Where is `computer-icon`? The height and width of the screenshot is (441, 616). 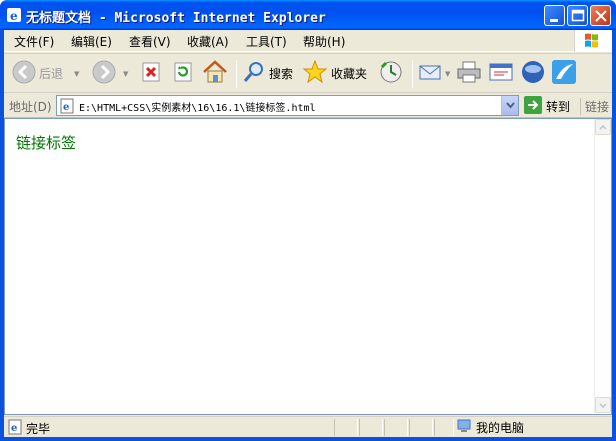
computer-icon is located at coordinates (464, 427).